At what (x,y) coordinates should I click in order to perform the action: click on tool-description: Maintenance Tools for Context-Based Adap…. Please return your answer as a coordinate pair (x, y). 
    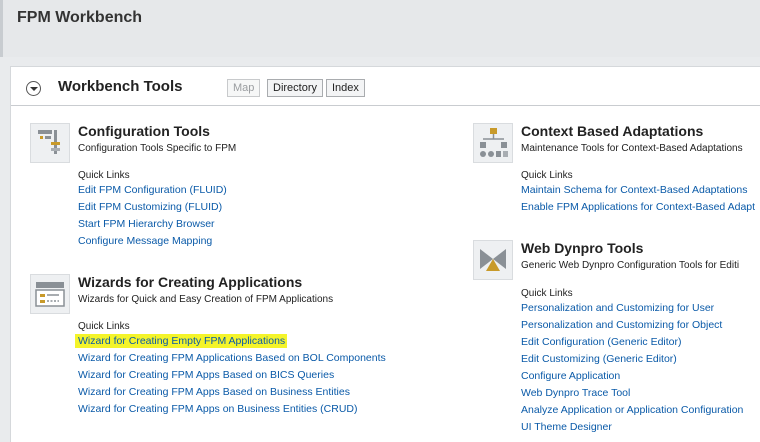
    Looking at the image, I should click on (632, 148).